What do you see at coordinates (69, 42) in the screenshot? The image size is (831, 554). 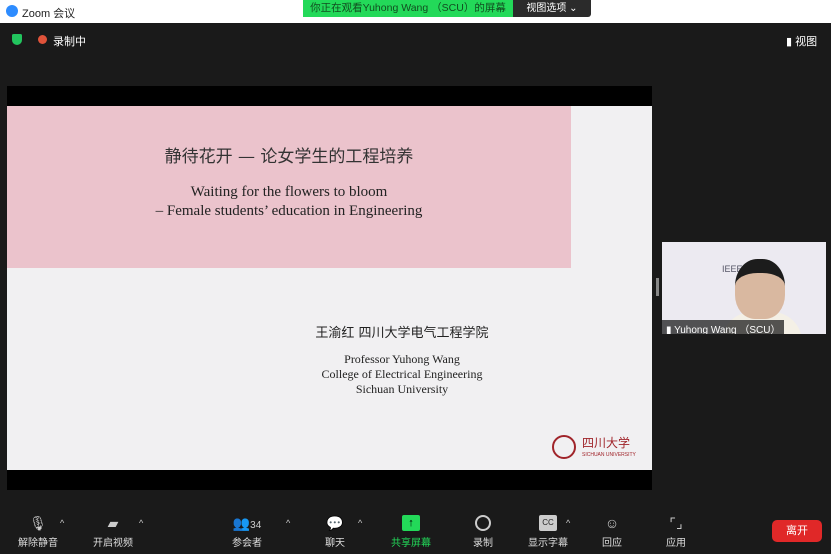 I see `recording-status: 录制中` at bounding box center [69, 42].